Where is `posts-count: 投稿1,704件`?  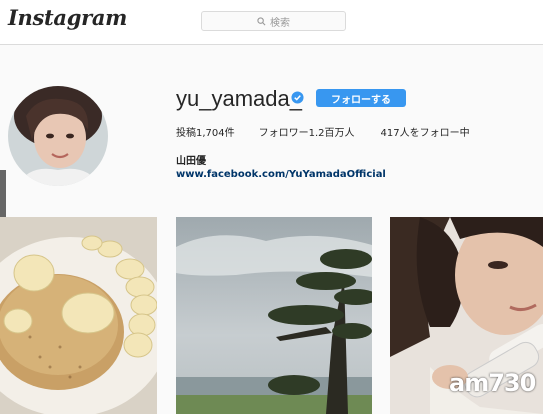 posts-count: 投稿1,704件 is located at coordinates (205, 131).